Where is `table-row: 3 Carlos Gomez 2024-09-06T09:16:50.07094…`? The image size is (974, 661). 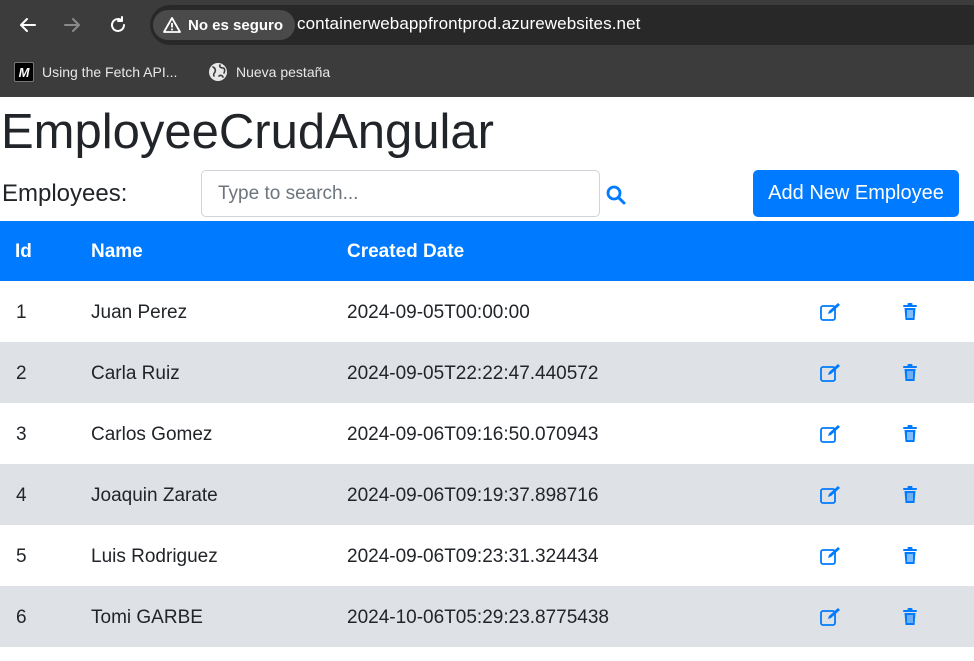 table-row: 3 Carlos Gomez 2024-09-06T09:16:50.07094… is located at coordinates (487, 433).